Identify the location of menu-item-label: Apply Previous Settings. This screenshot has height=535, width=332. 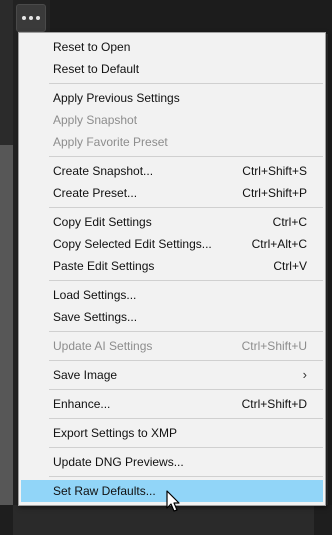
(116, 98).